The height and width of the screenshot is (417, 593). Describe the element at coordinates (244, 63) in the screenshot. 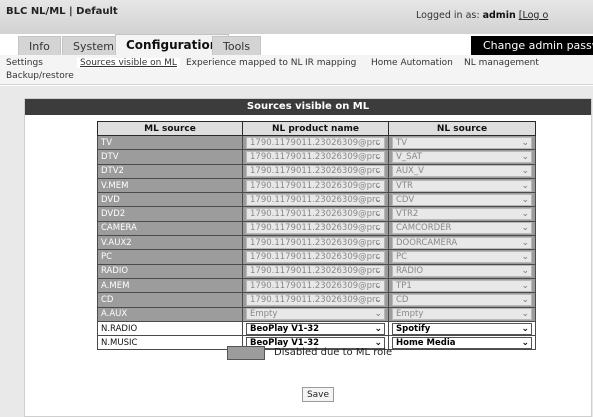

I see `subnav-experience-mapped-to-nl: Experience mapped to NL` at that location.